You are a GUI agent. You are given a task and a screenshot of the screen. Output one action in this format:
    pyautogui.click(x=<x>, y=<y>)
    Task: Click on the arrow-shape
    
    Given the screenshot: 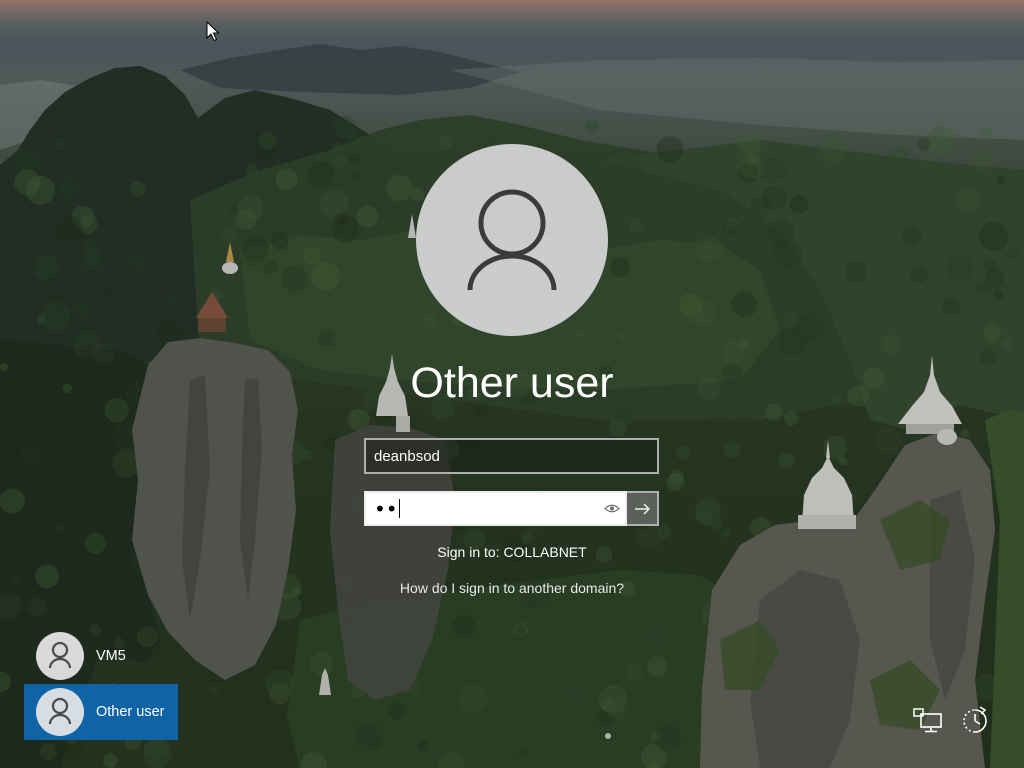 What is the action you would take?
    pyautogui.click(x=642, y=508)
    